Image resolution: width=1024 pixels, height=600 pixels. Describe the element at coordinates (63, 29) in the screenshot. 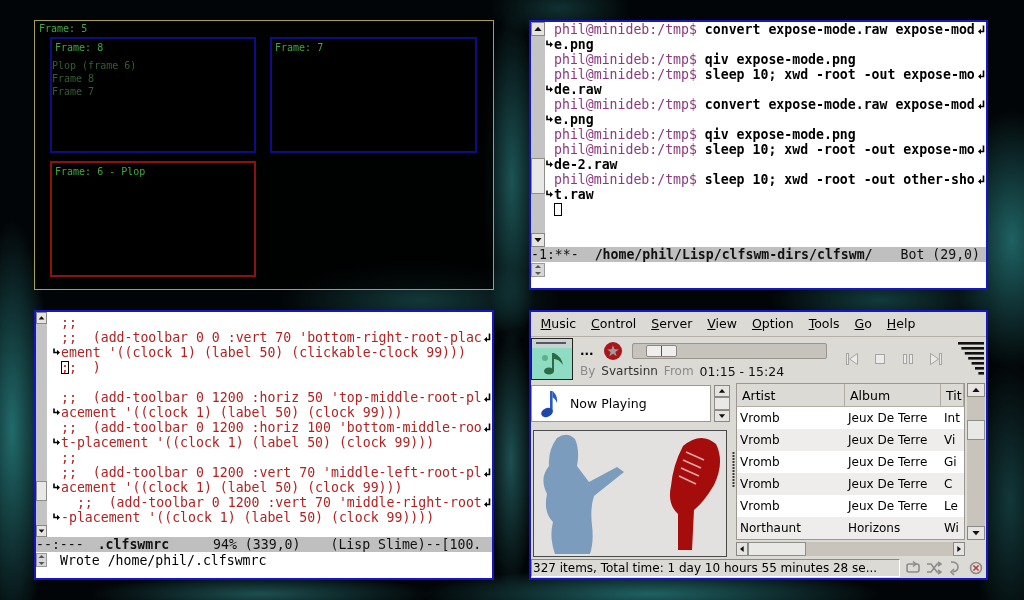

I see `frame-label: Frame: 5` at that location.